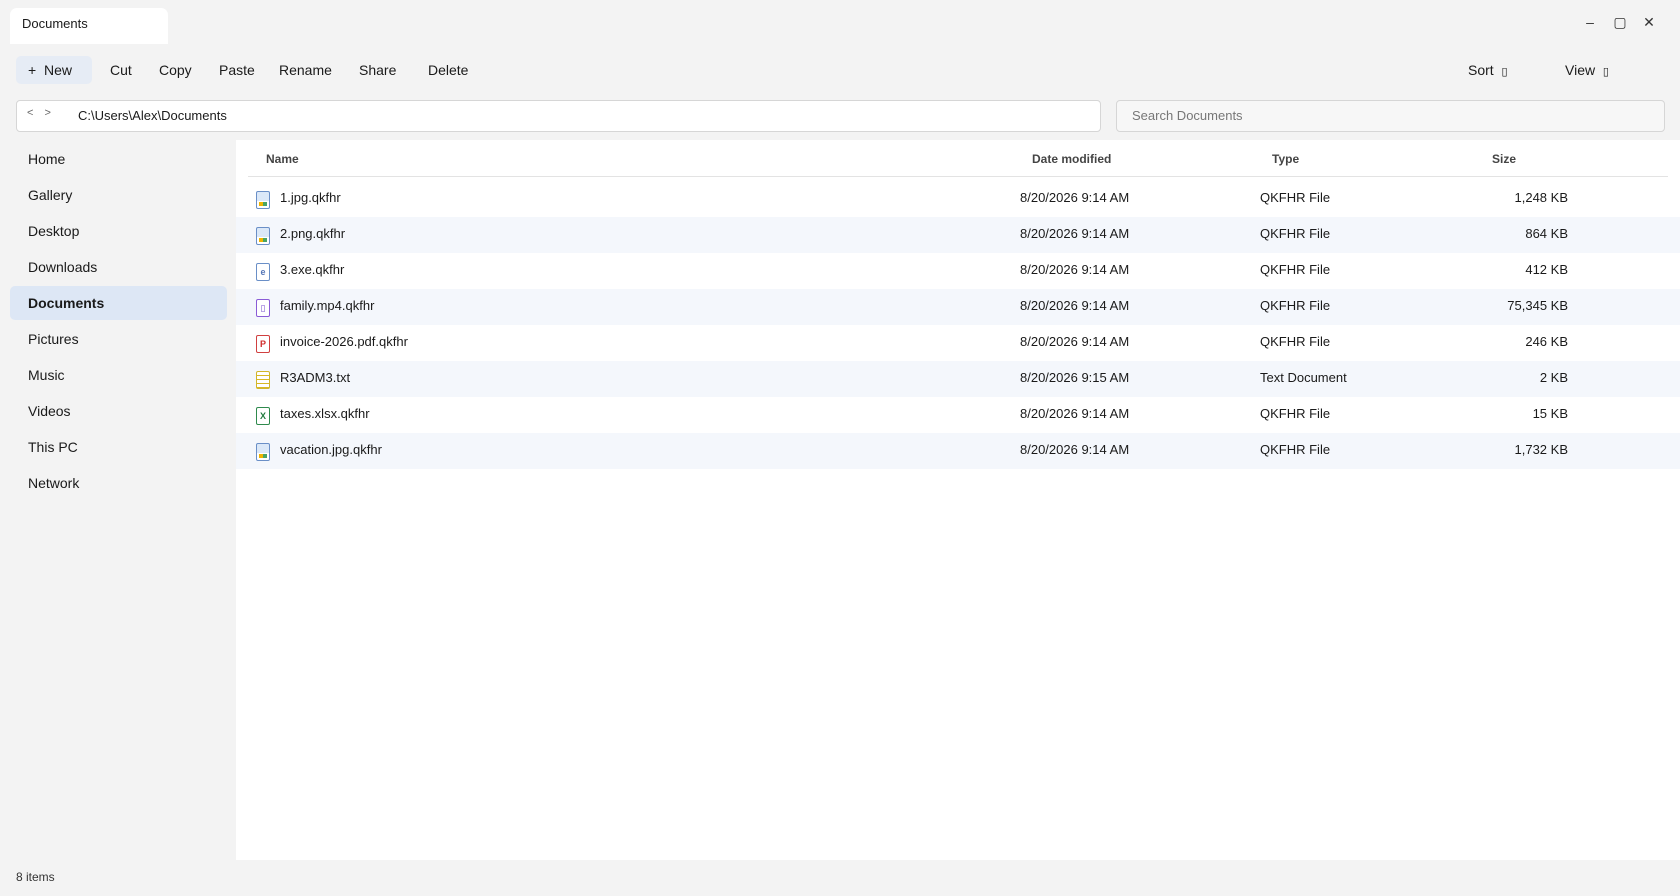 The width and height of the screenshot is (1680, 896). Describe the element at coordinates (89, 26) in the screenshot. I see `tab-documents: Documents` at that location.